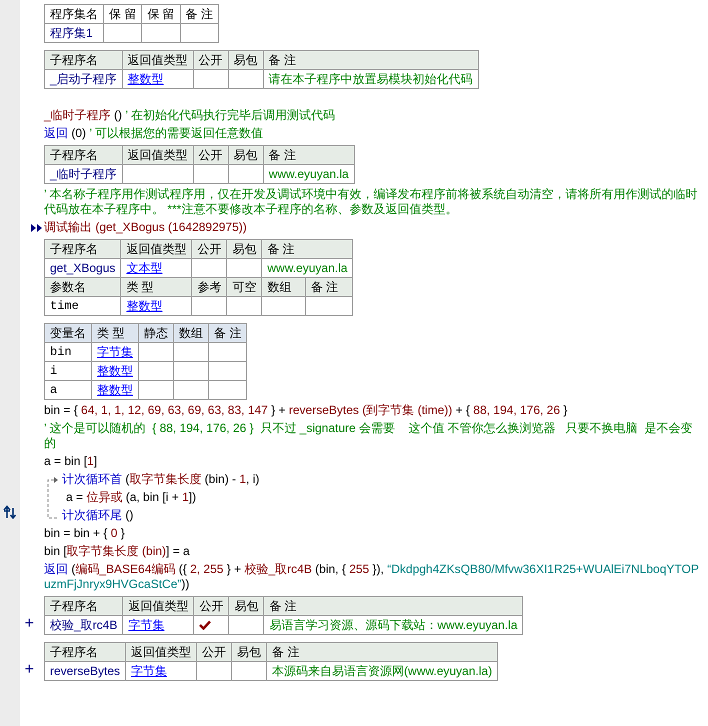  I want to click on table-cell: 易语言学习资源、源码下载站：www.eyuyan.la, so click(393, 625).